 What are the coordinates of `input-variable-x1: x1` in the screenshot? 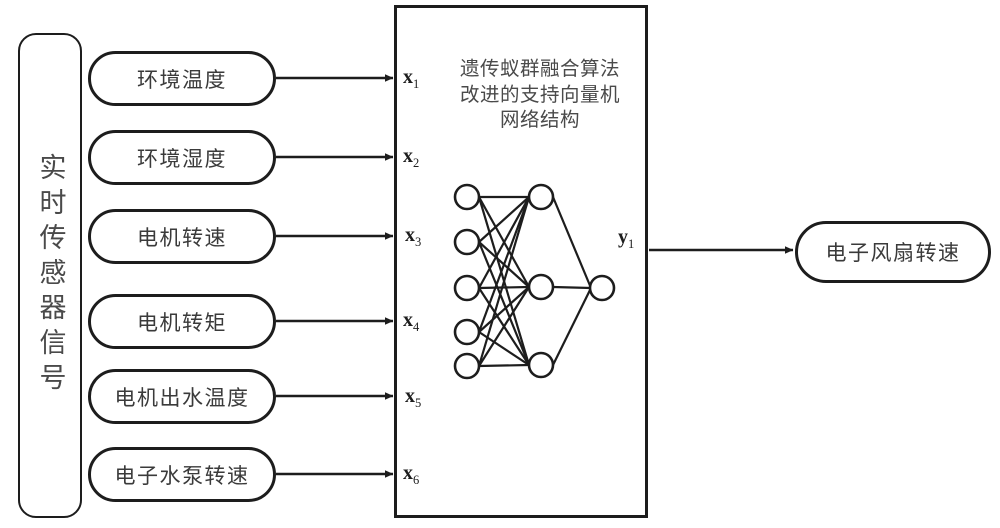 It's located at (411, 79).